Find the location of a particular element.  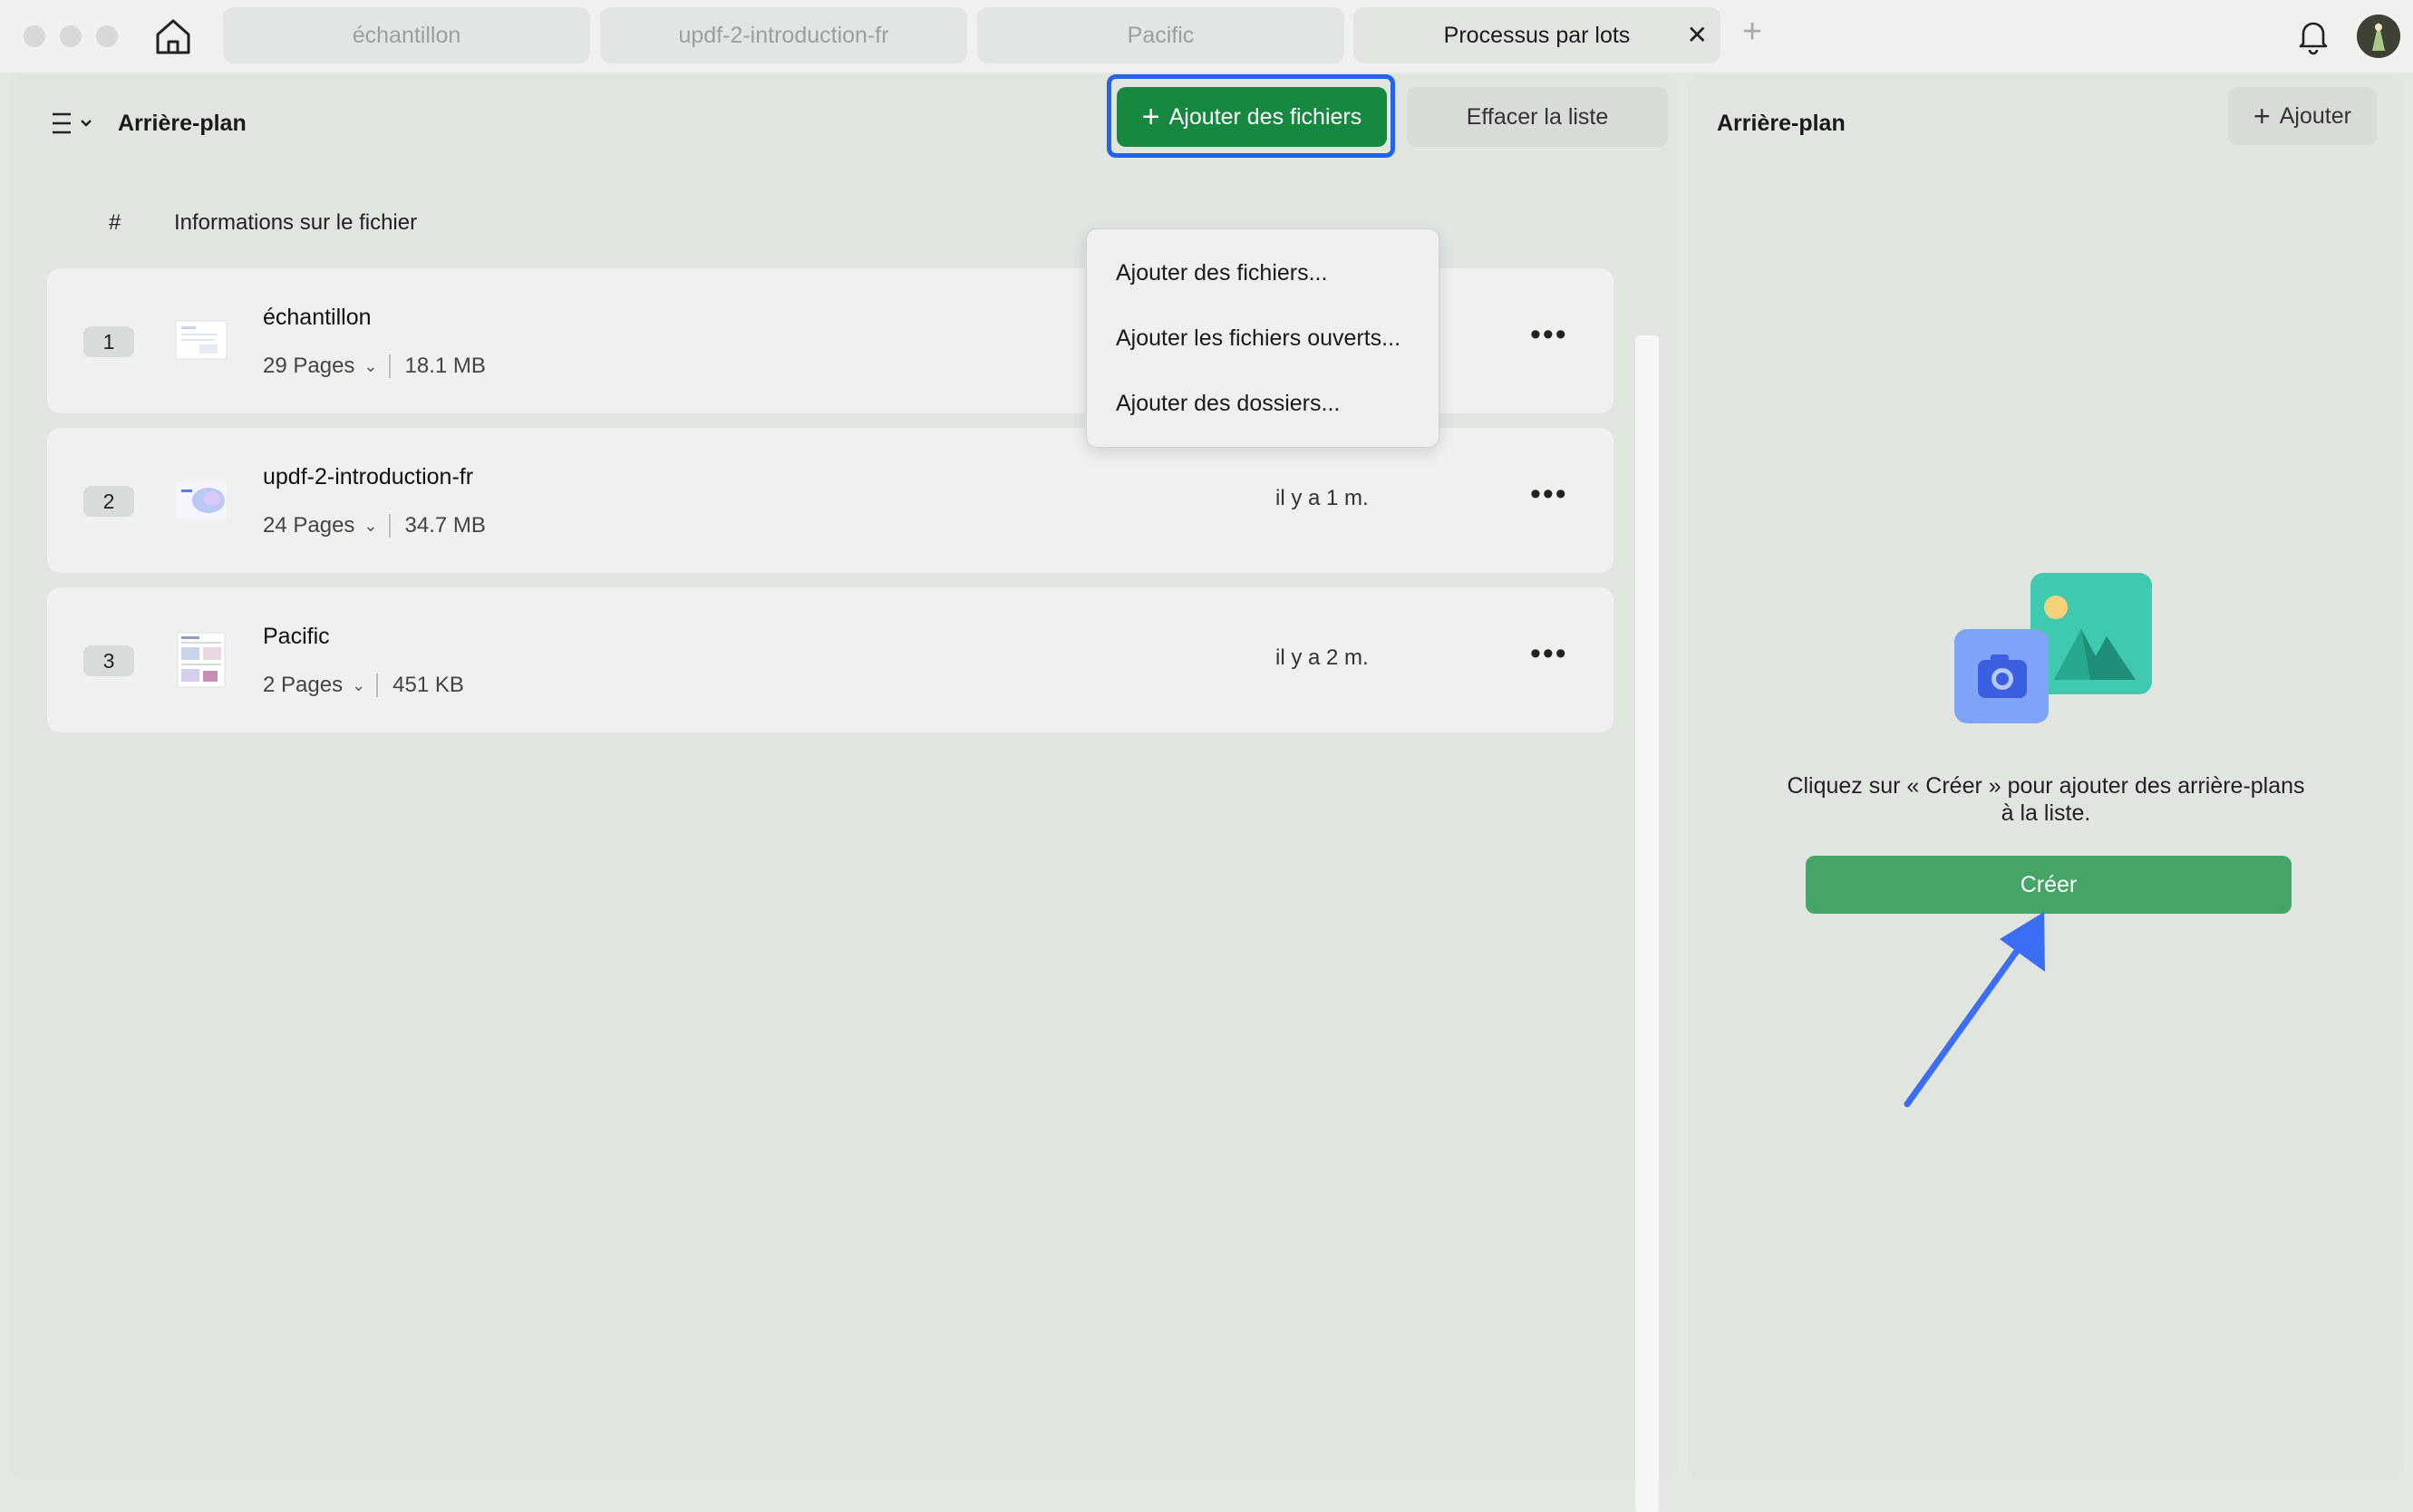

file-name: updf-2-introduction-fr is located at coordinates (368, 477).